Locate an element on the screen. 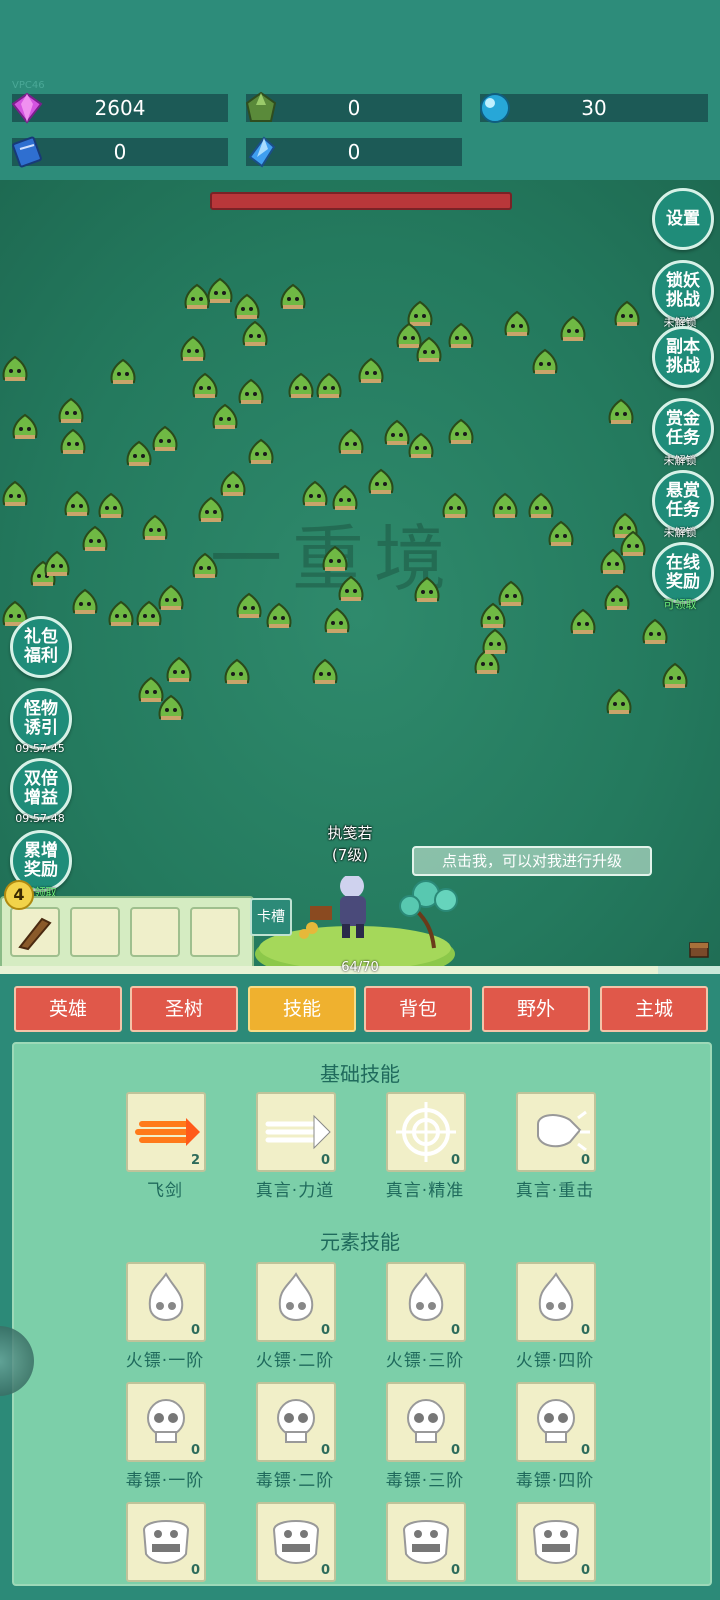 The width and height of the screenshot is (720, 1600). left-menu-button-0: 礼包福利 is located at coordinates (41, 647).